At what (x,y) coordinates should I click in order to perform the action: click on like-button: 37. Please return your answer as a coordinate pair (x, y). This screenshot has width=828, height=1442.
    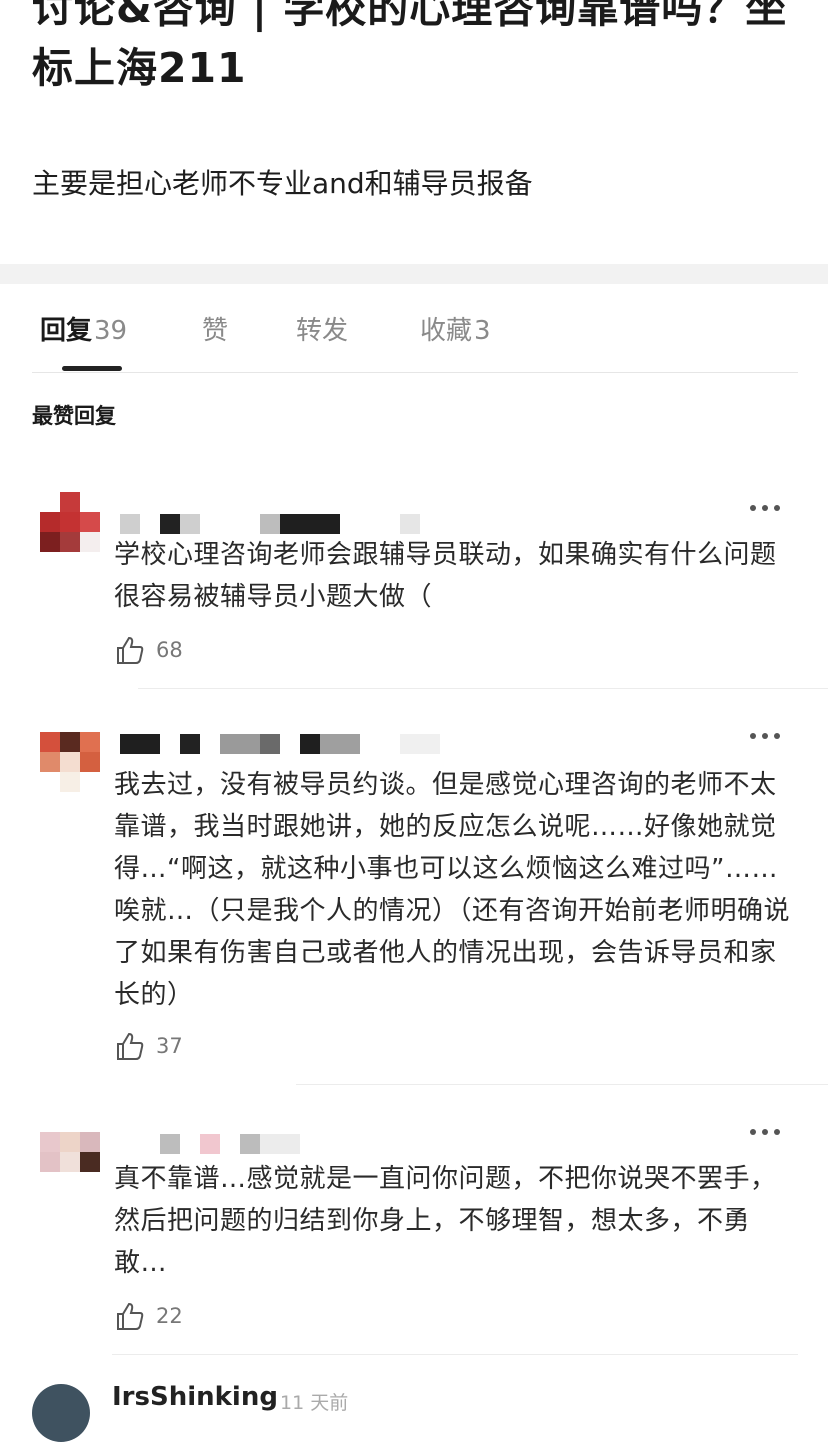
    Looking at the image, I should click on (174, 1047).